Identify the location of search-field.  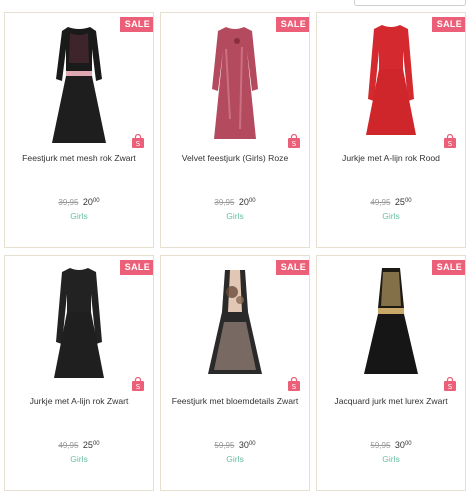
(410, 3).